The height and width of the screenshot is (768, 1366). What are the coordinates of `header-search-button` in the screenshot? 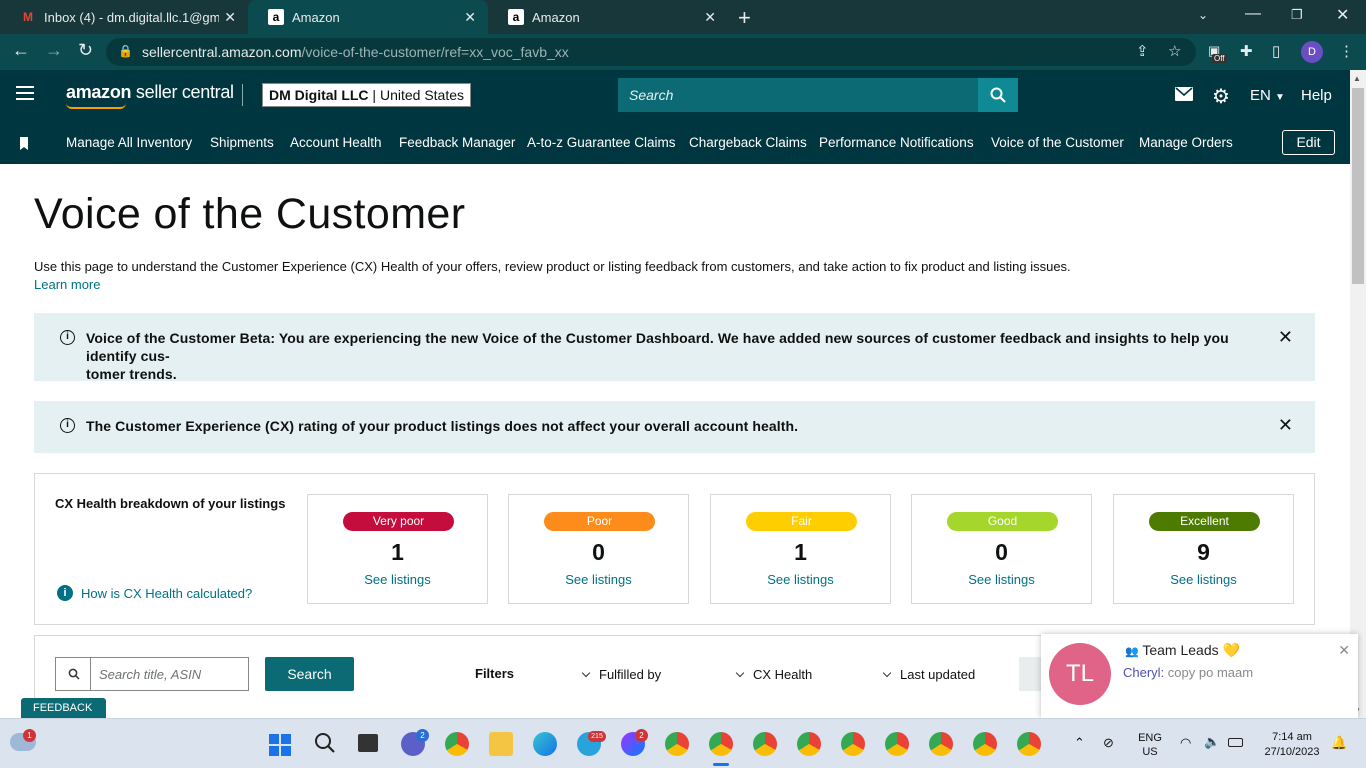 It's located at (998, 95).